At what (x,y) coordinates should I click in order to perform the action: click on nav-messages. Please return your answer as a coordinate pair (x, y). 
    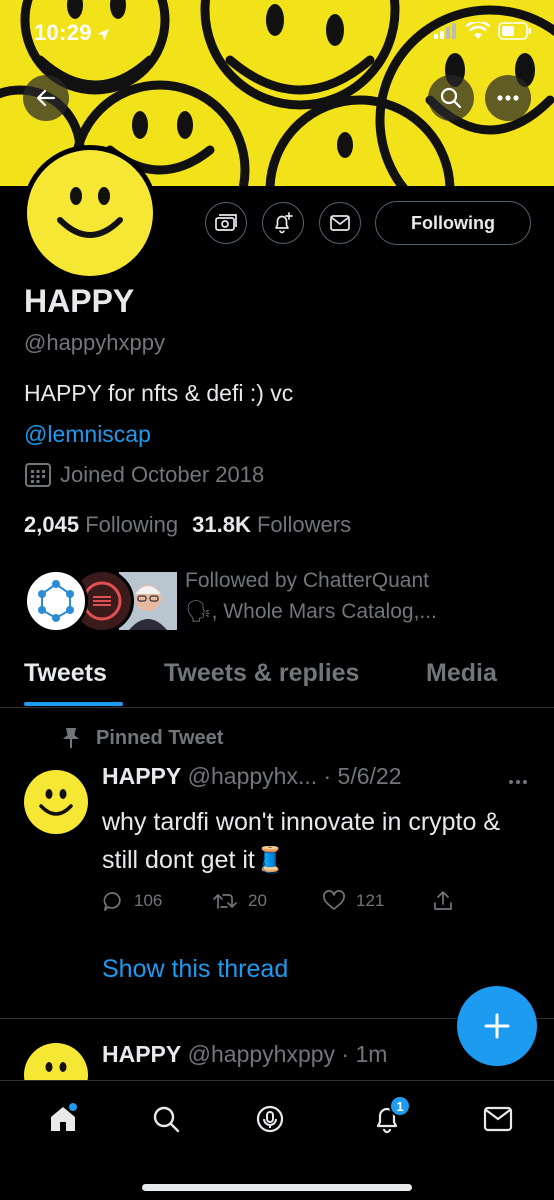
    Looking at the image, I should click on (498, 1119).